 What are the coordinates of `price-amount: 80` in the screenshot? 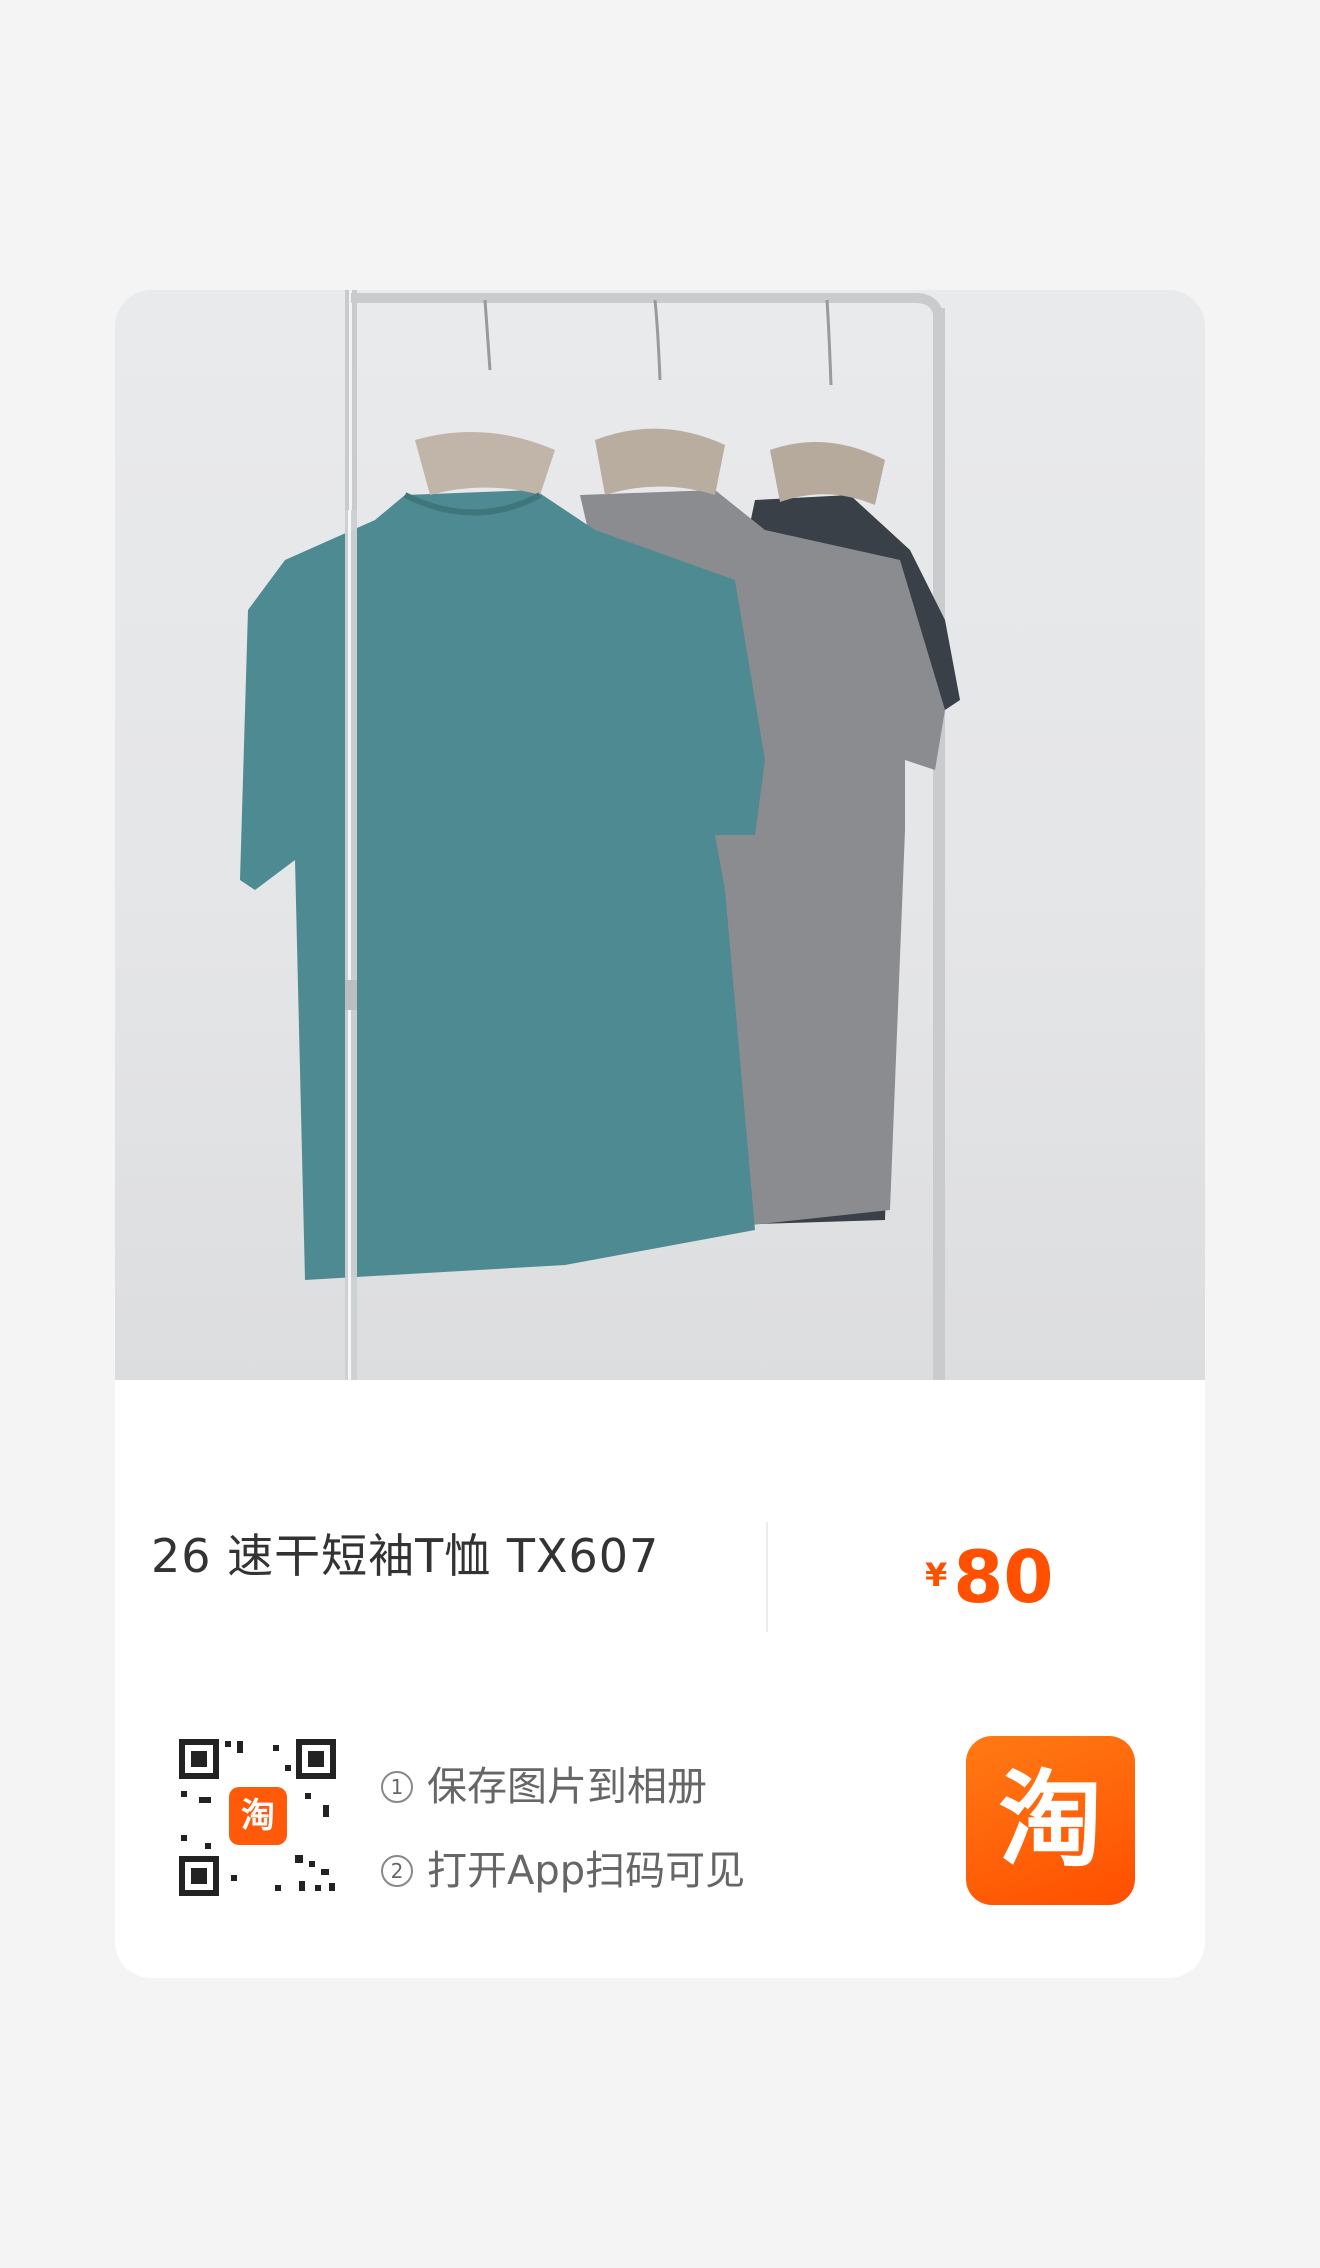 It's located at (1003, 1577).